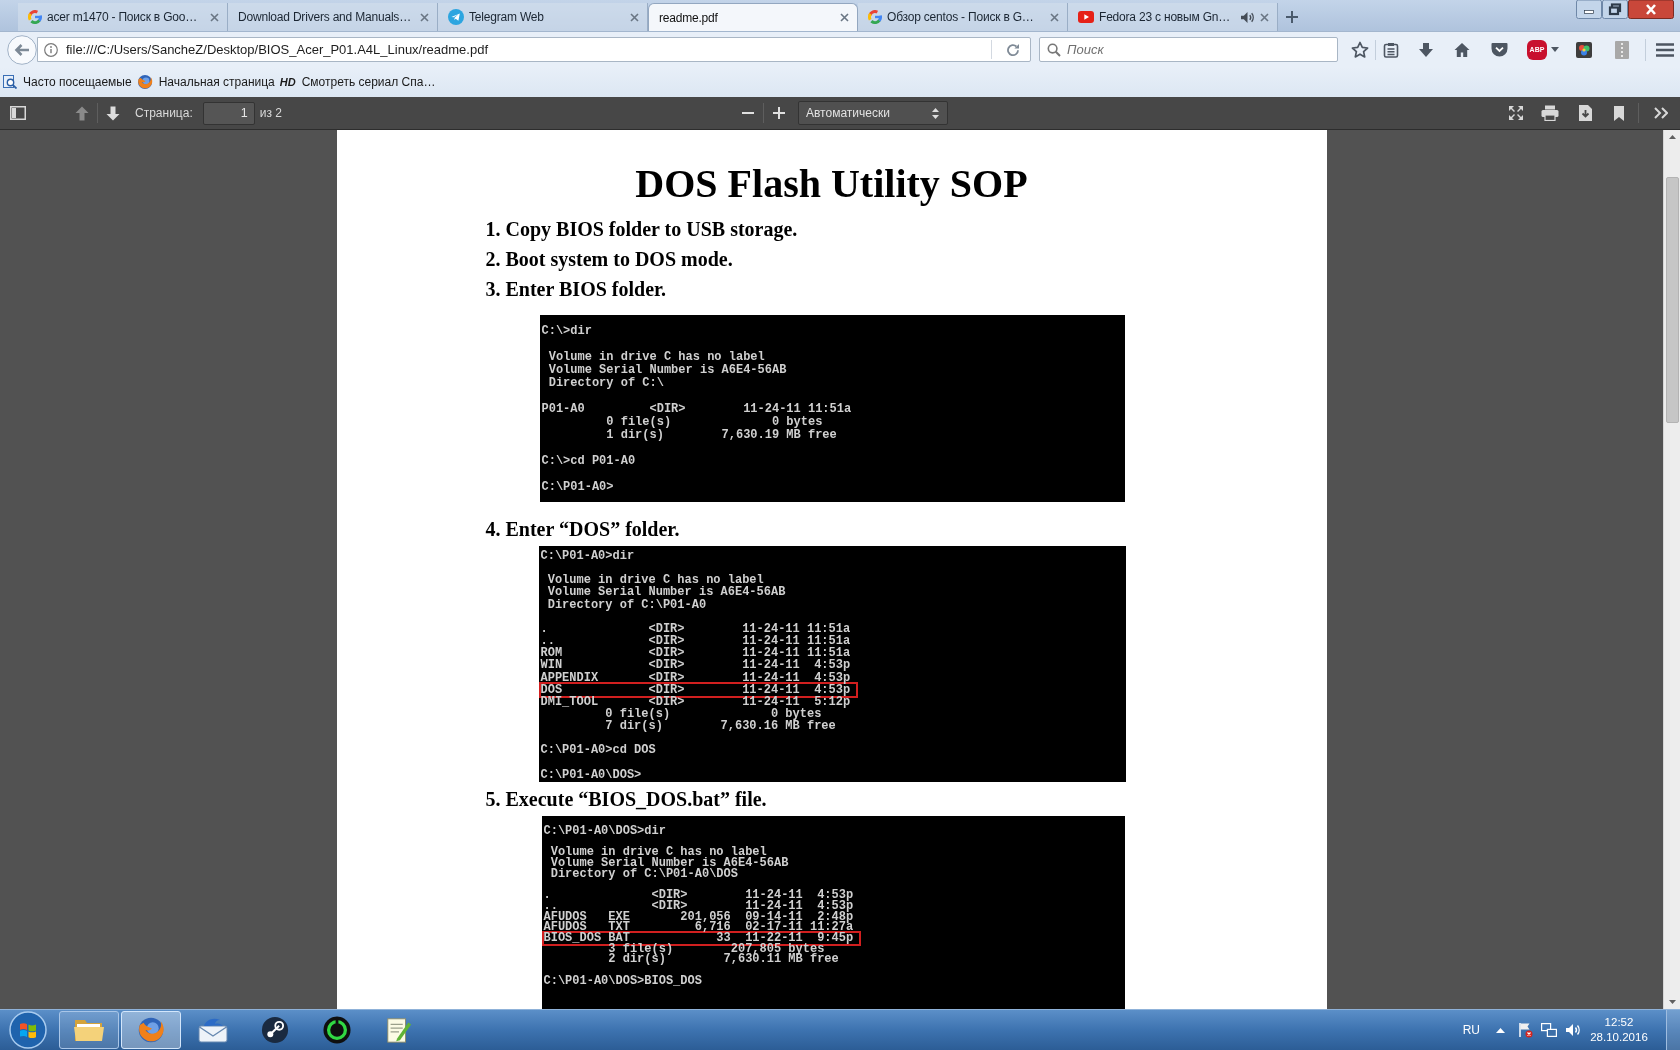  Describe the element at coordinates (1202, 49) in the screenshot. I see `search-field: Поиск` at that location.